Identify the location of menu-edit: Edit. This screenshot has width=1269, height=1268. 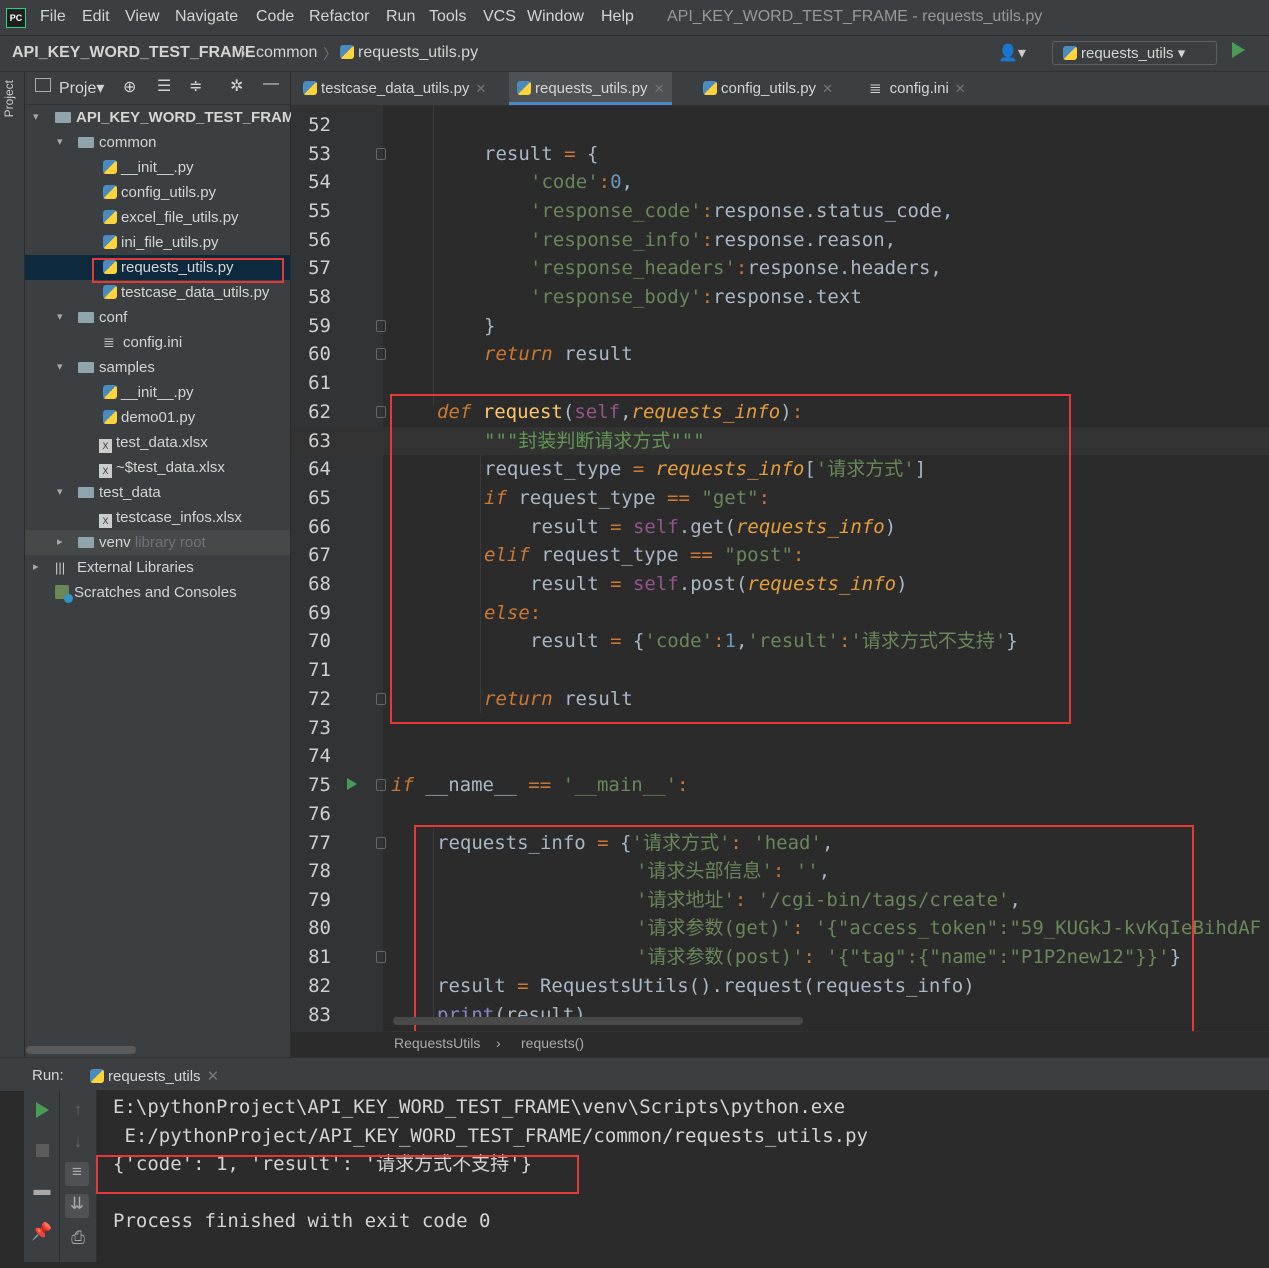
(96, 17).